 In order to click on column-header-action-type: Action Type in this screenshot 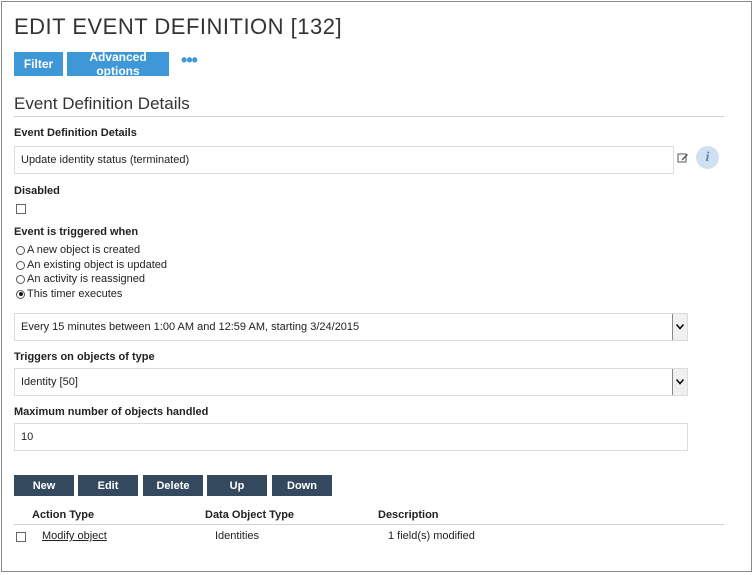, I will do `click(63, 515)`.